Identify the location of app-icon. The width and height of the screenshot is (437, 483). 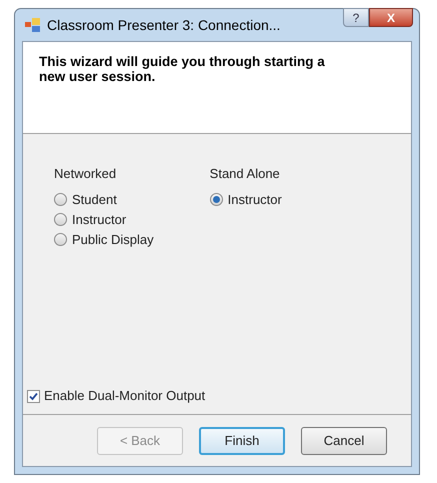
(33, 25).